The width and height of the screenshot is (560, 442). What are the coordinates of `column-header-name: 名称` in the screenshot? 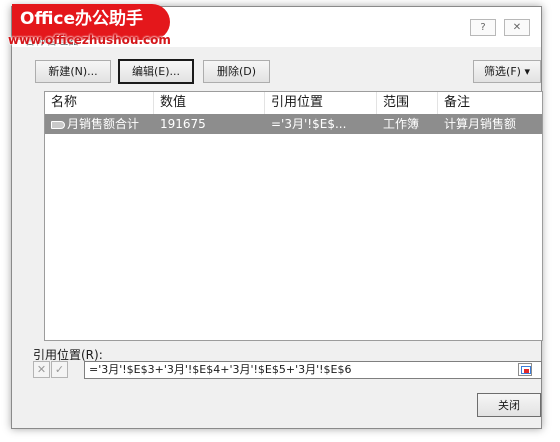 It's located at (99, 103).